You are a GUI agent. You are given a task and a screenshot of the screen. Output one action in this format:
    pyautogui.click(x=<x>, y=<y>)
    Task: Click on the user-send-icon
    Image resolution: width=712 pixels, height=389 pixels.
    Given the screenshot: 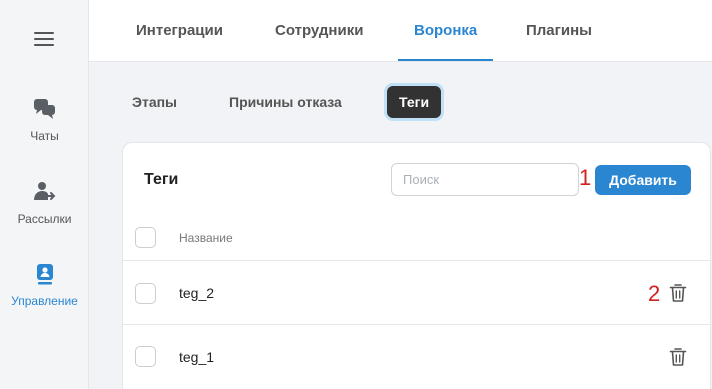 What is the action you would take?
    pyautogui.click(x=44, y=191)
    